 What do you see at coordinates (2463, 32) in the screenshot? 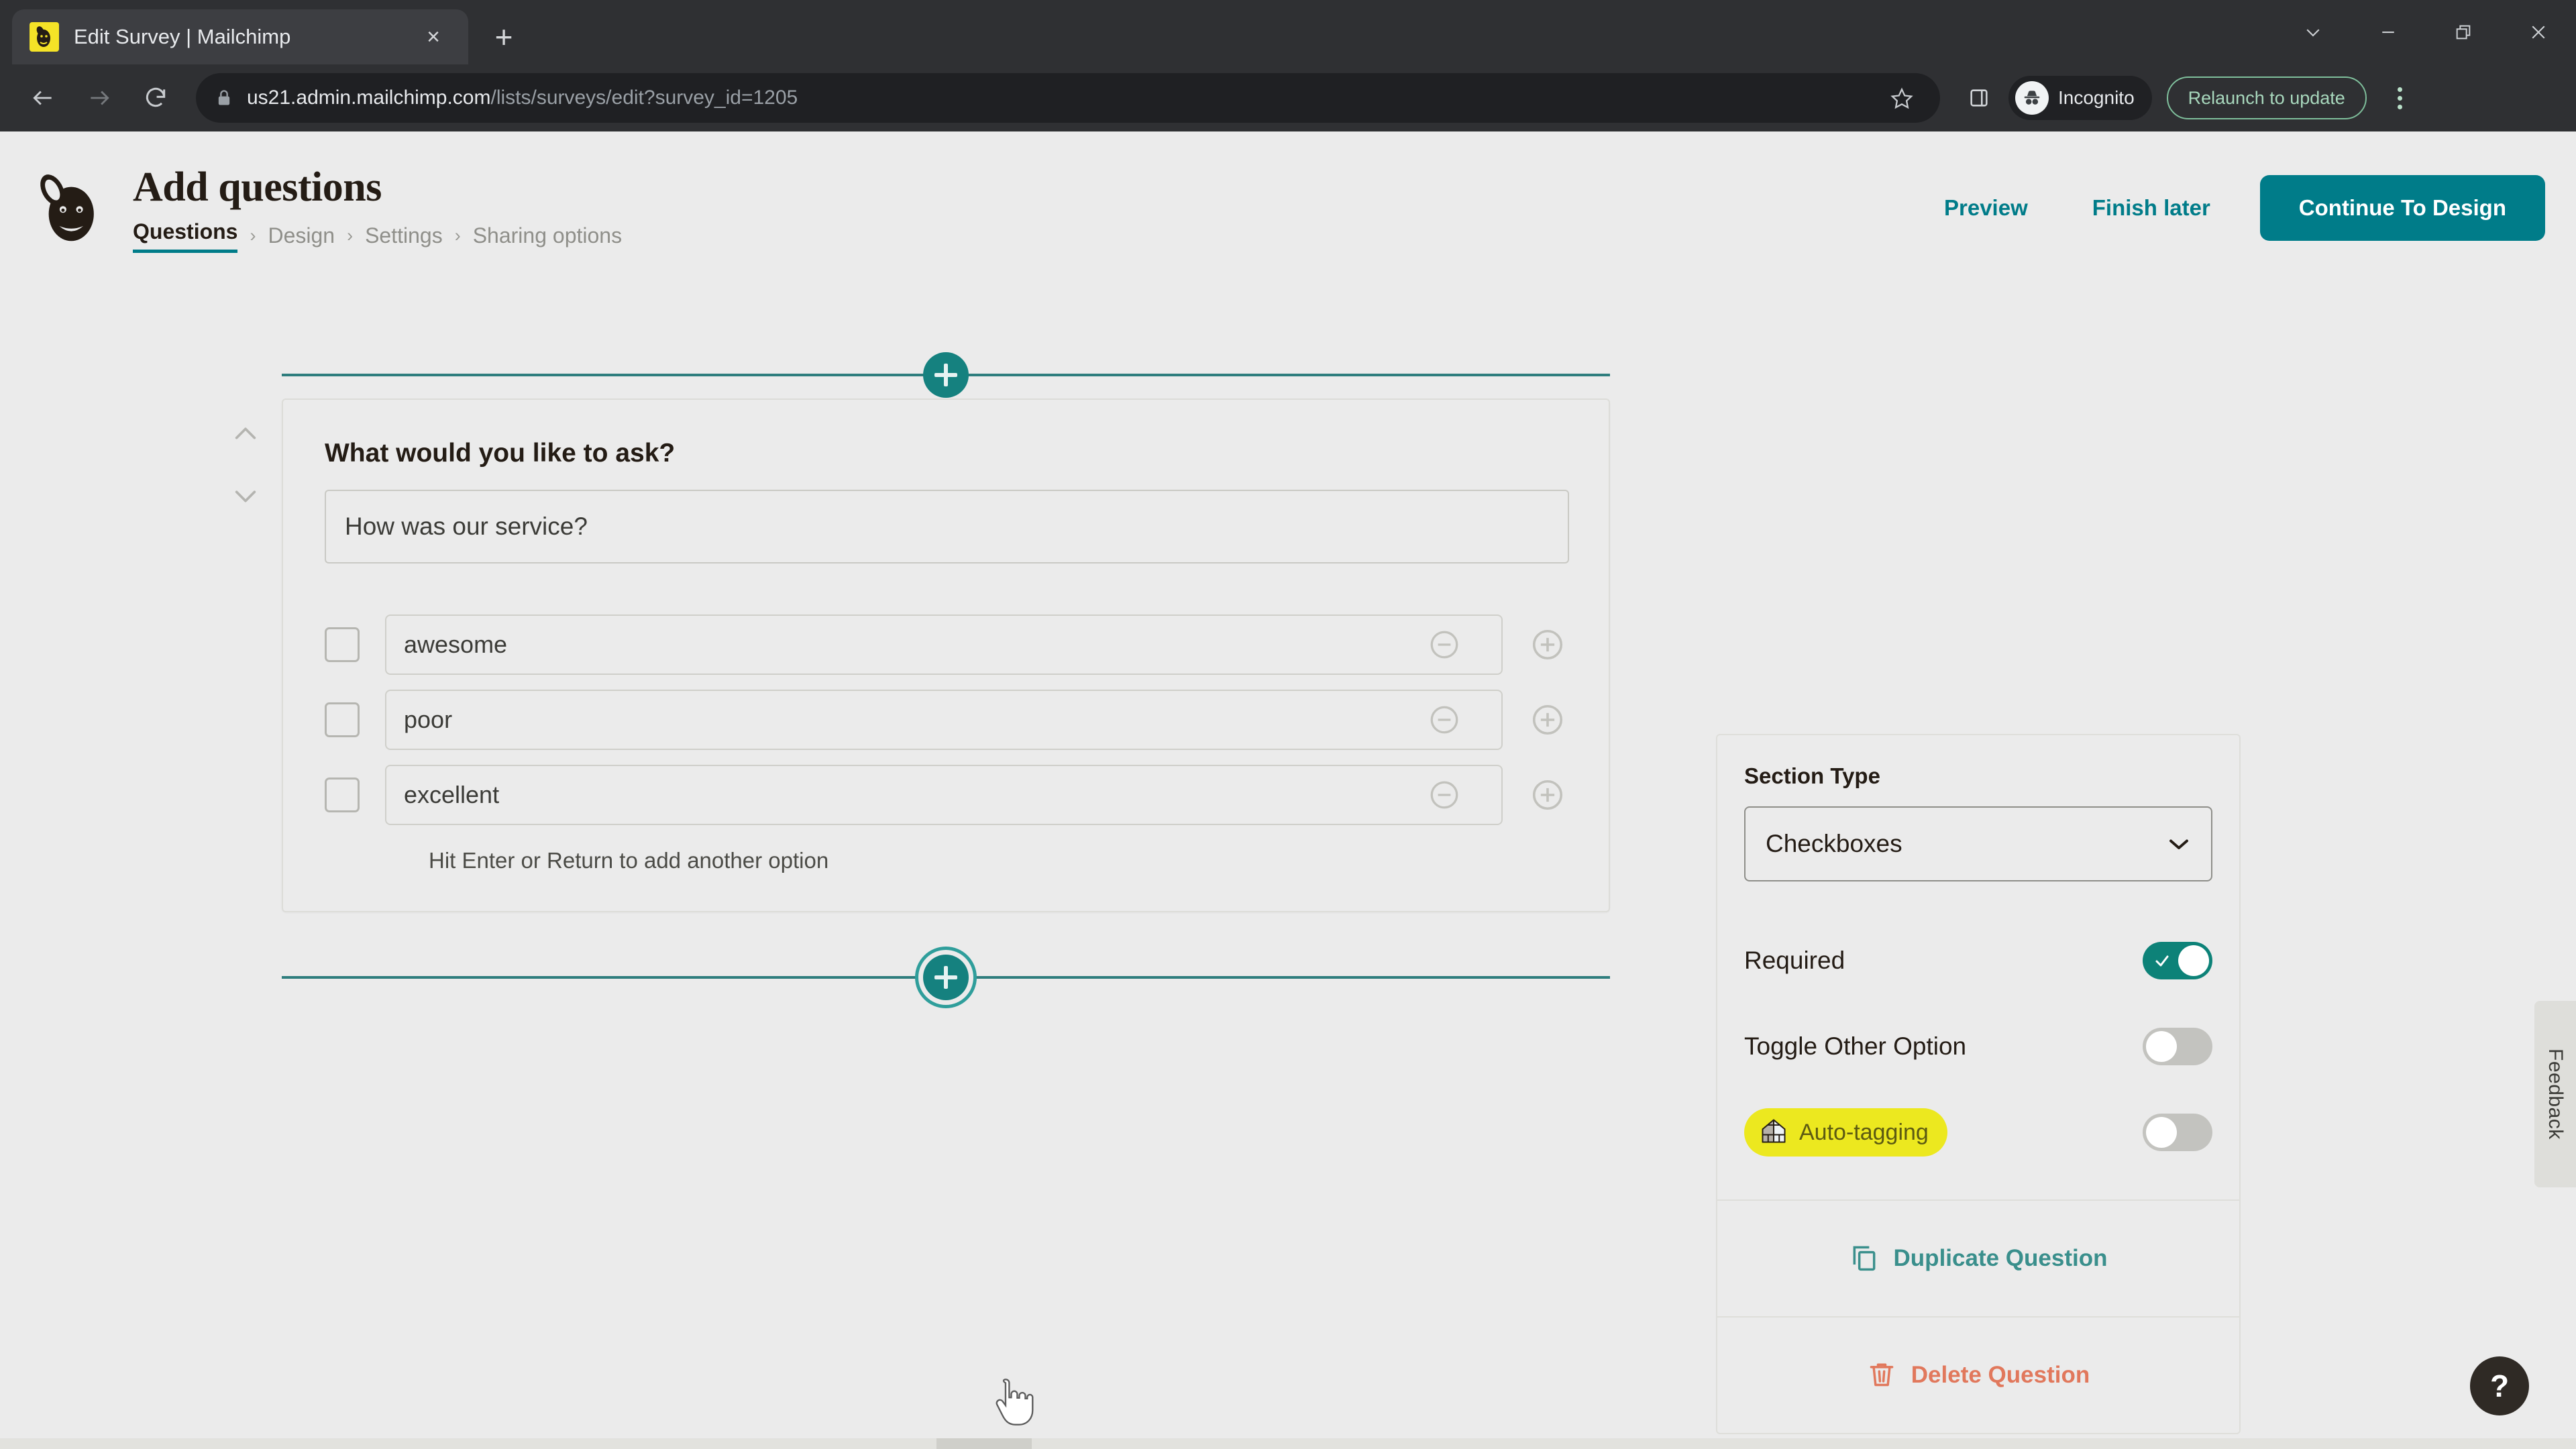
I see `maximize-restore-icon` at bounding box center [2463, 32].